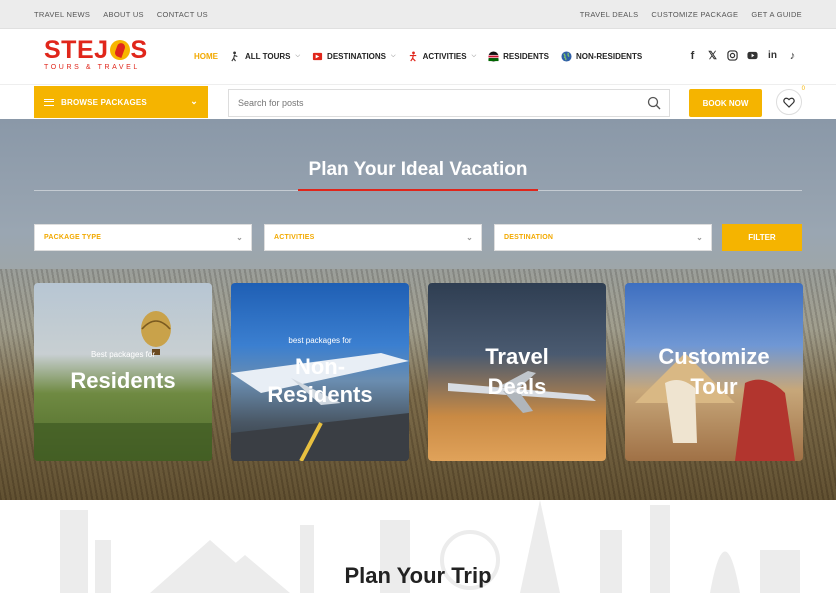 Image resolution: width=836 pixels, height=593 pixels. What do you see at coordinates (294, 237) in the screenshot?
I see `select-label: ACTIVITIES` at bounding box center [294, 237].